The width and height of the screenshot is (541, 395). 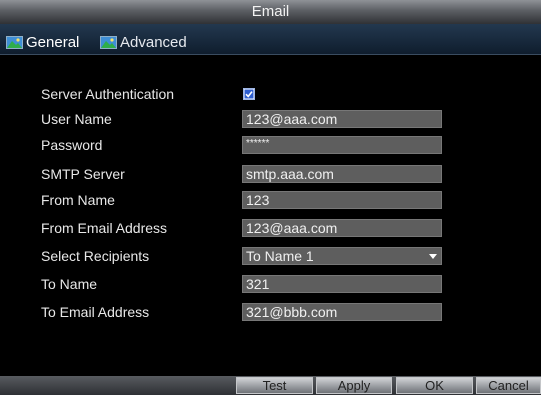 What do you see at coordinates (274, 385) in the screenshot?
I see `test-button: Test` at bounding box center [274, 385].